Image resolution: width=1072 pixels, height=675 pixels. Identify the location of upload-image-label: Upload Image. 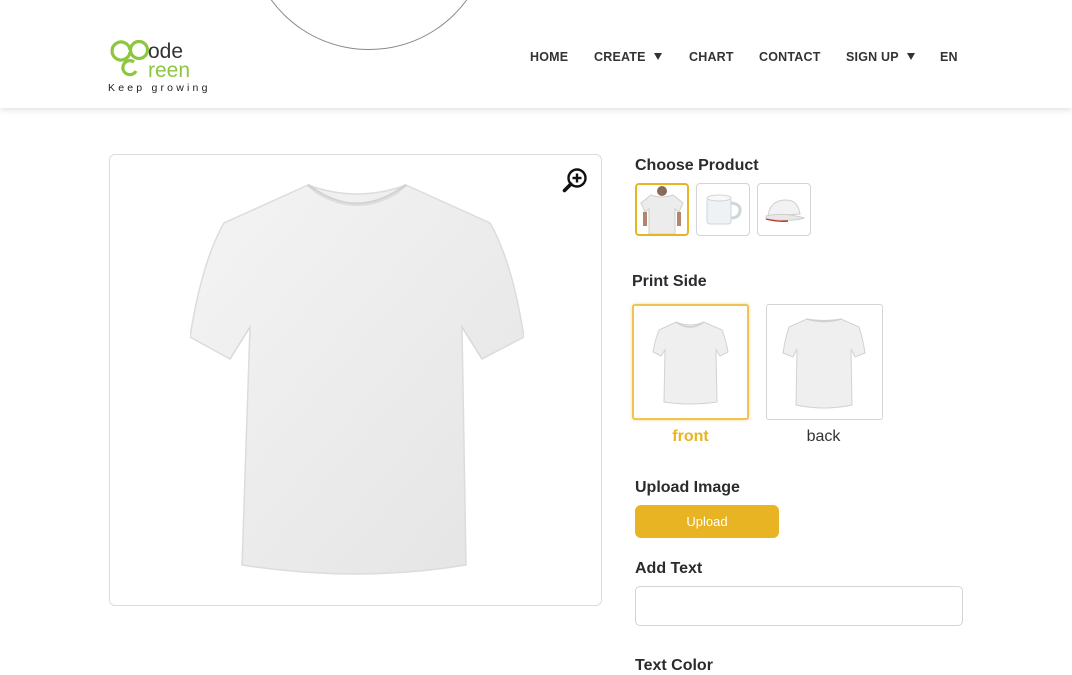
(687, 487).